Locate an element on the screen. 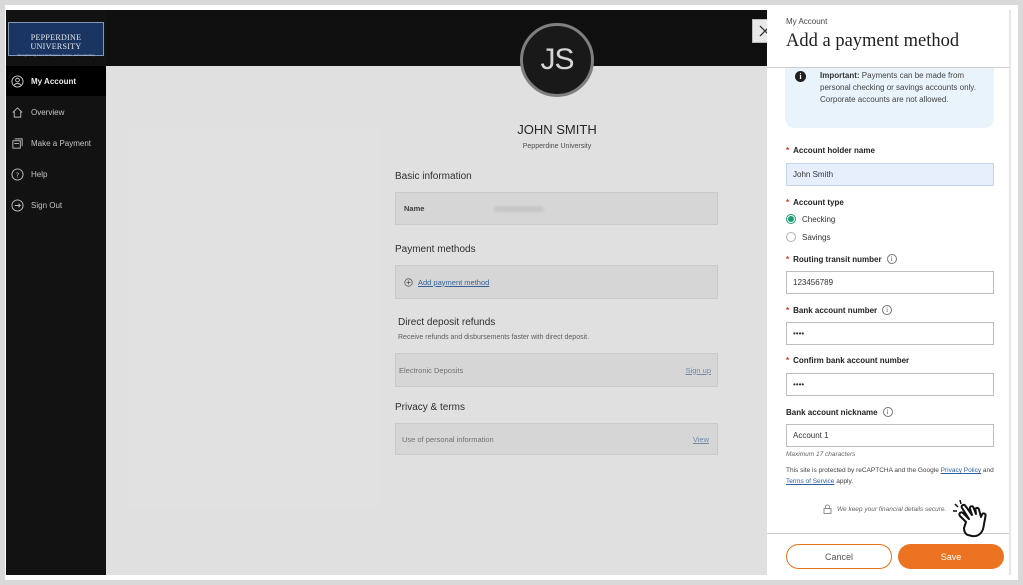 This screenshot has height=585, width=1023. electronic-deposits-label: Electronic Deposits is located at coordinates (431, 370).